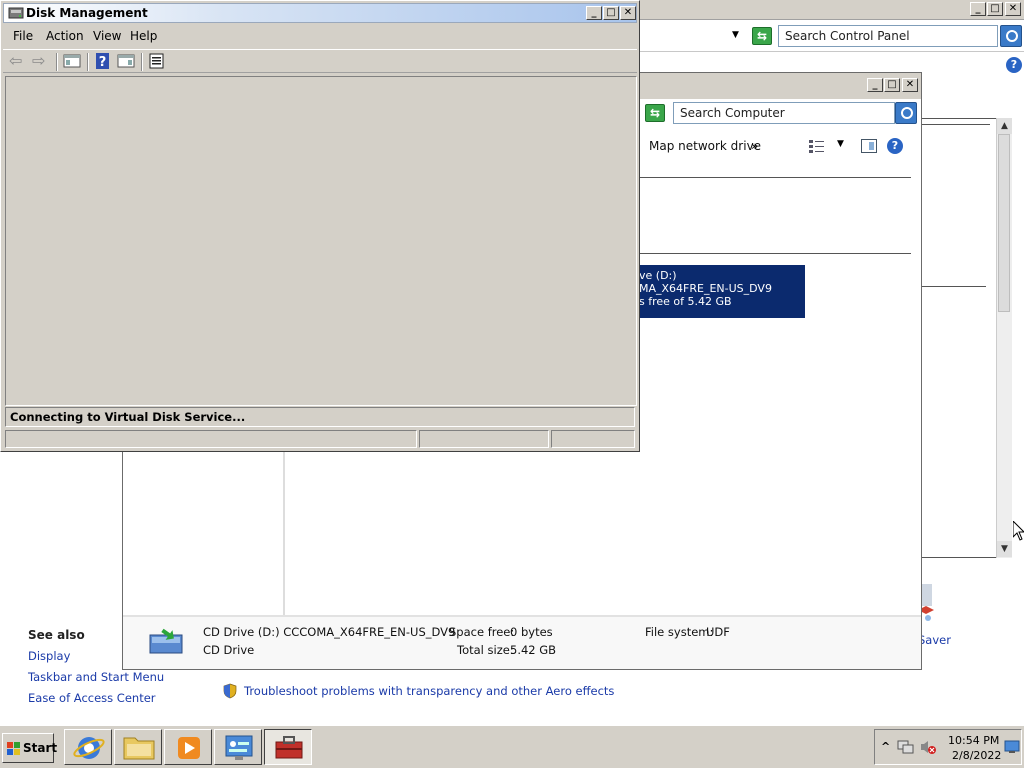  I want to click on toolbox-icon, so click(289, 747).